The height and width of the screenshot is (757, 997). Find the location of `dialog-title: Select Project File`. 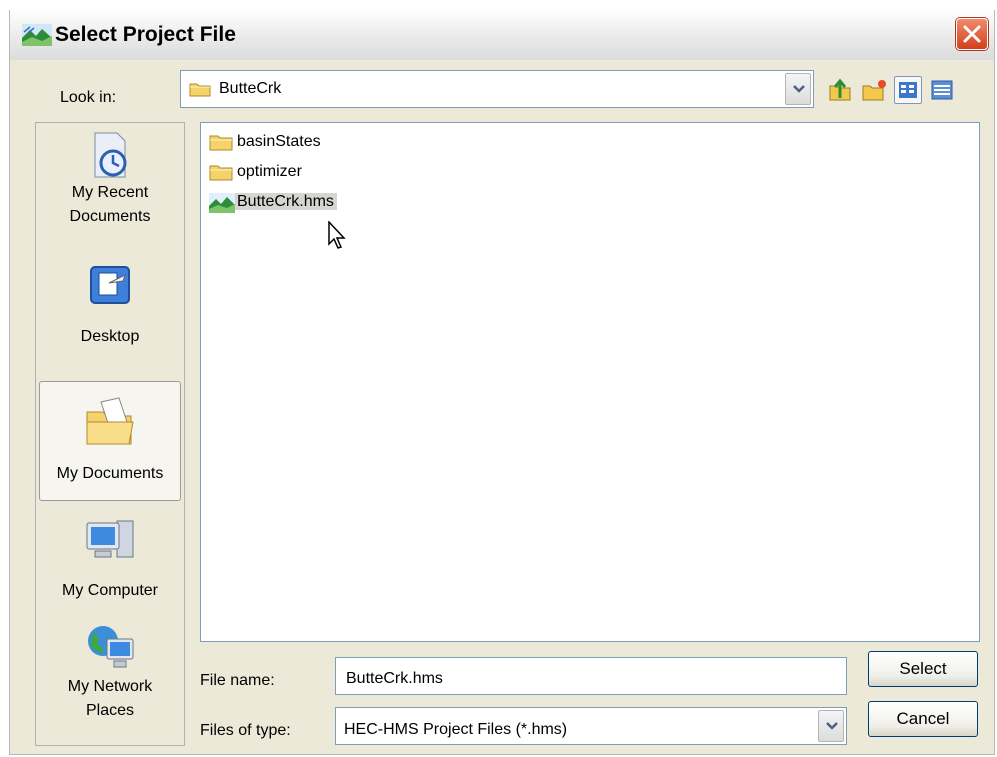

dialog-title: Select Project File is located at coordinates (145, 34).